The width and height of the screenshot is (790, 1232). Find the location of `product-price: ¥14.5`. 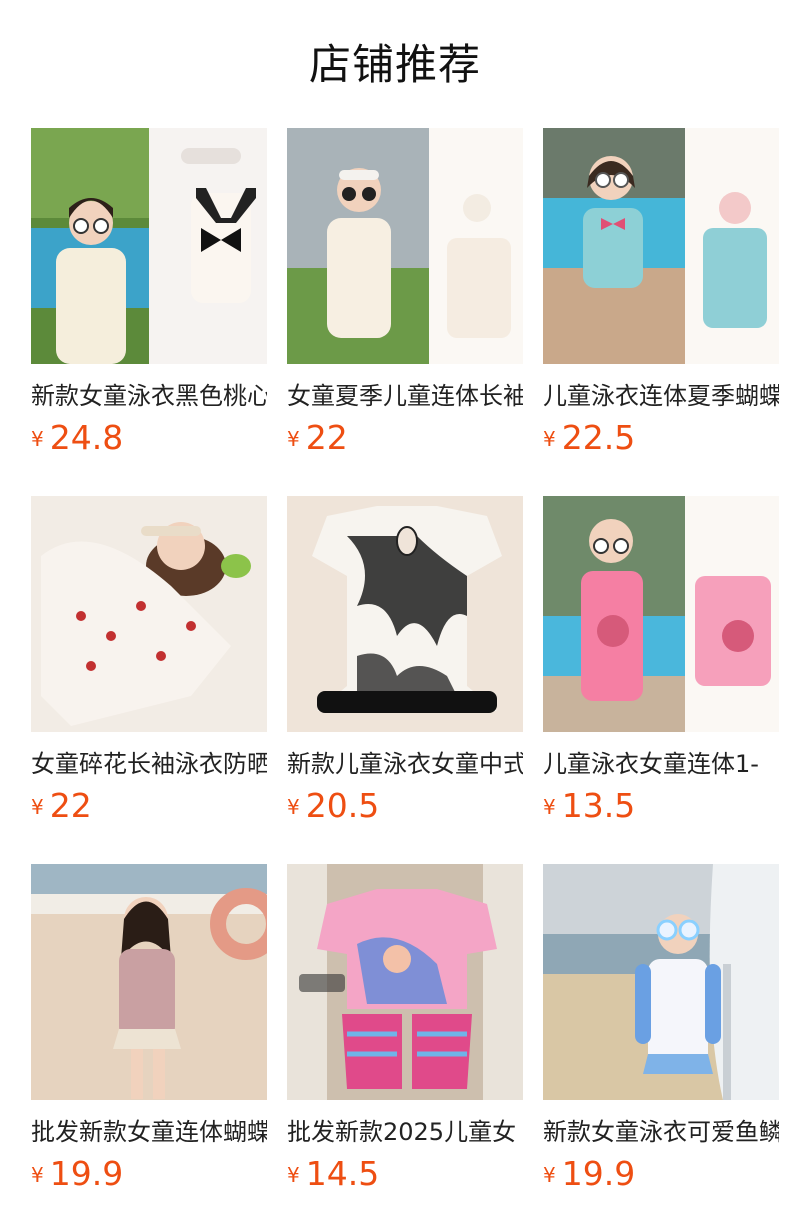

product-price: ¥14.5 is located at coordinates (333, 1174).